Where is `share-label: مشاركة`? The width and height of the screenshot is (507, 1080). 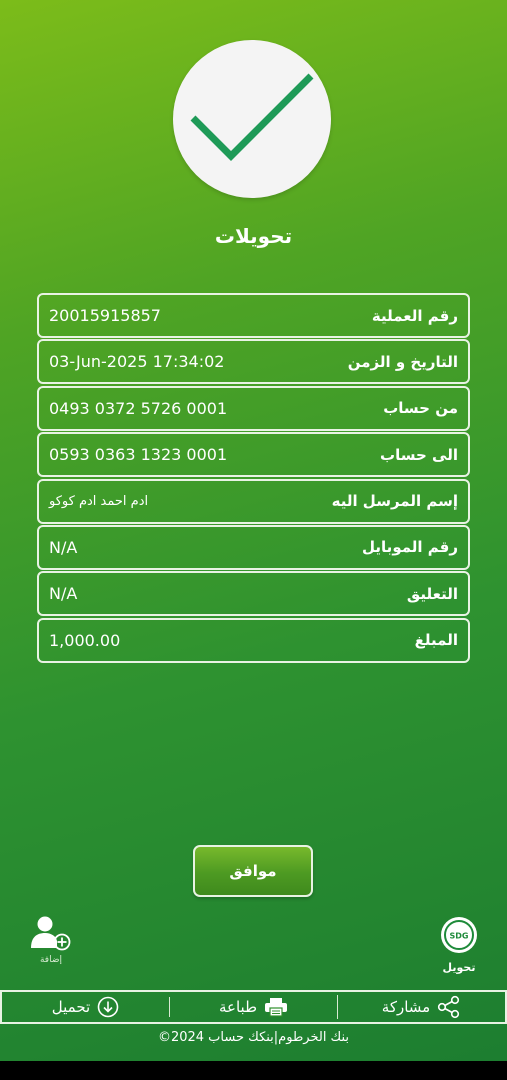 share-label: مشاركة is located at coordinates (406, 1007).